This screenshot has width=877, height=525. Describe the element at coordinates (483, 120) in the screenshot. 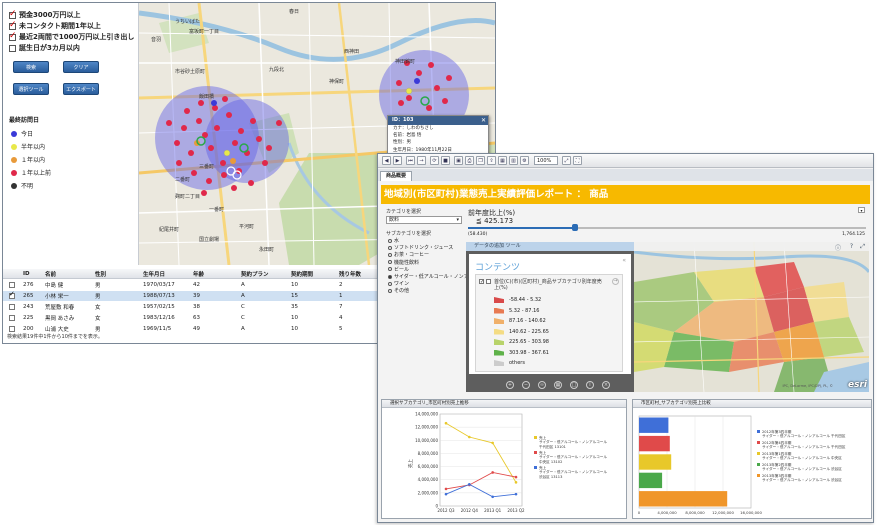

I see `close-icon: ✕` at that location.